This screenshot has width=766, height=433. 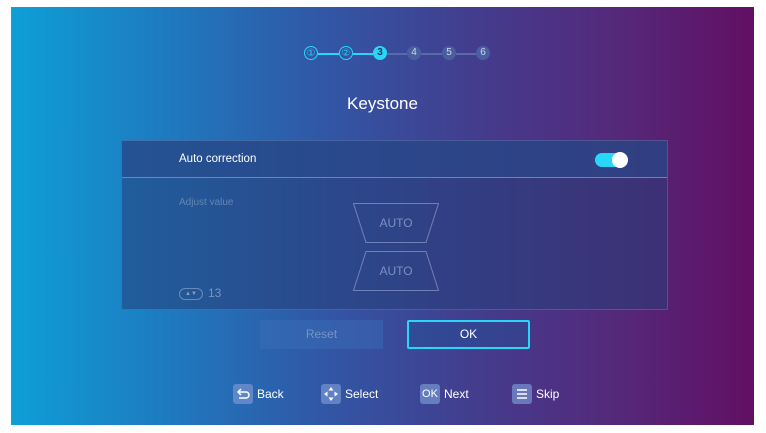 I want to click on step-3-current: 3, so click(x=380, y=53).